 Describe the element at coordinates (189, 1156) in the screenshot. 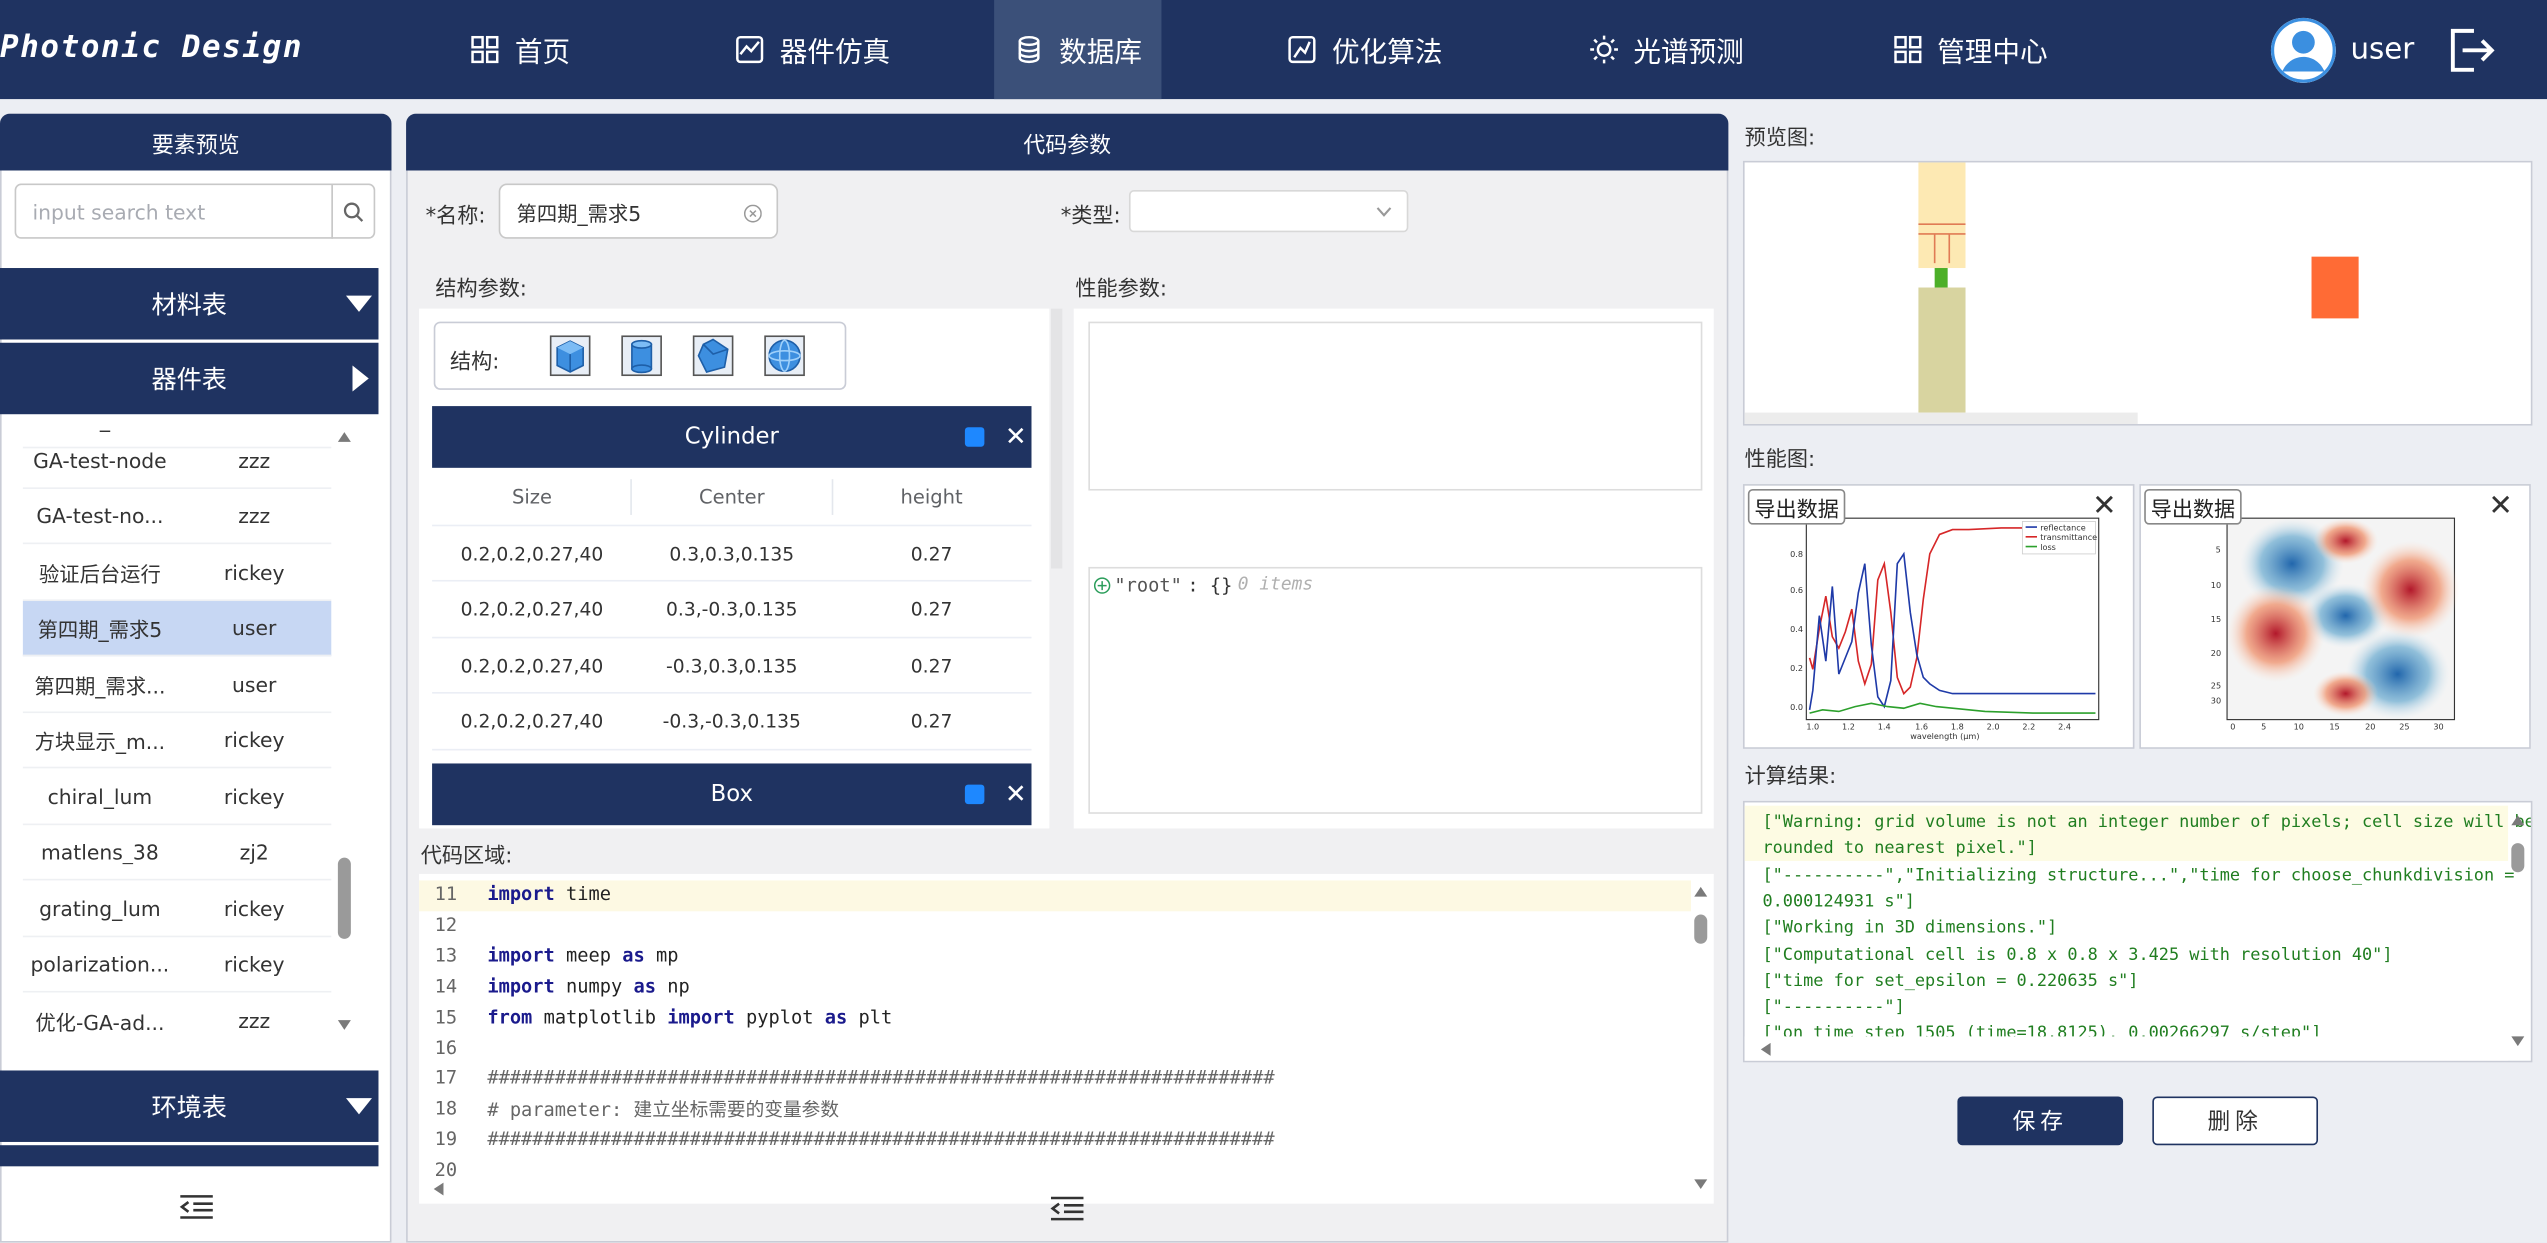

I see `section-bar-partial` at that location.